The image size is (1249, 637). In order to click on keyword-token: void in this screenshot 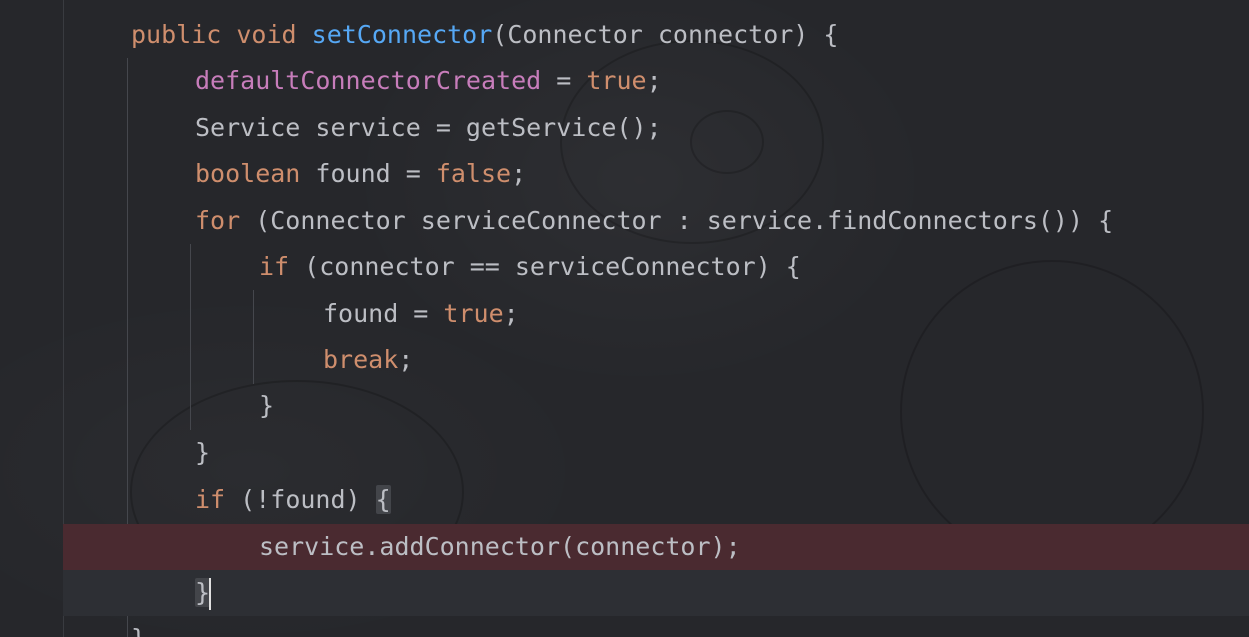, I will do `click(266, 34)`.